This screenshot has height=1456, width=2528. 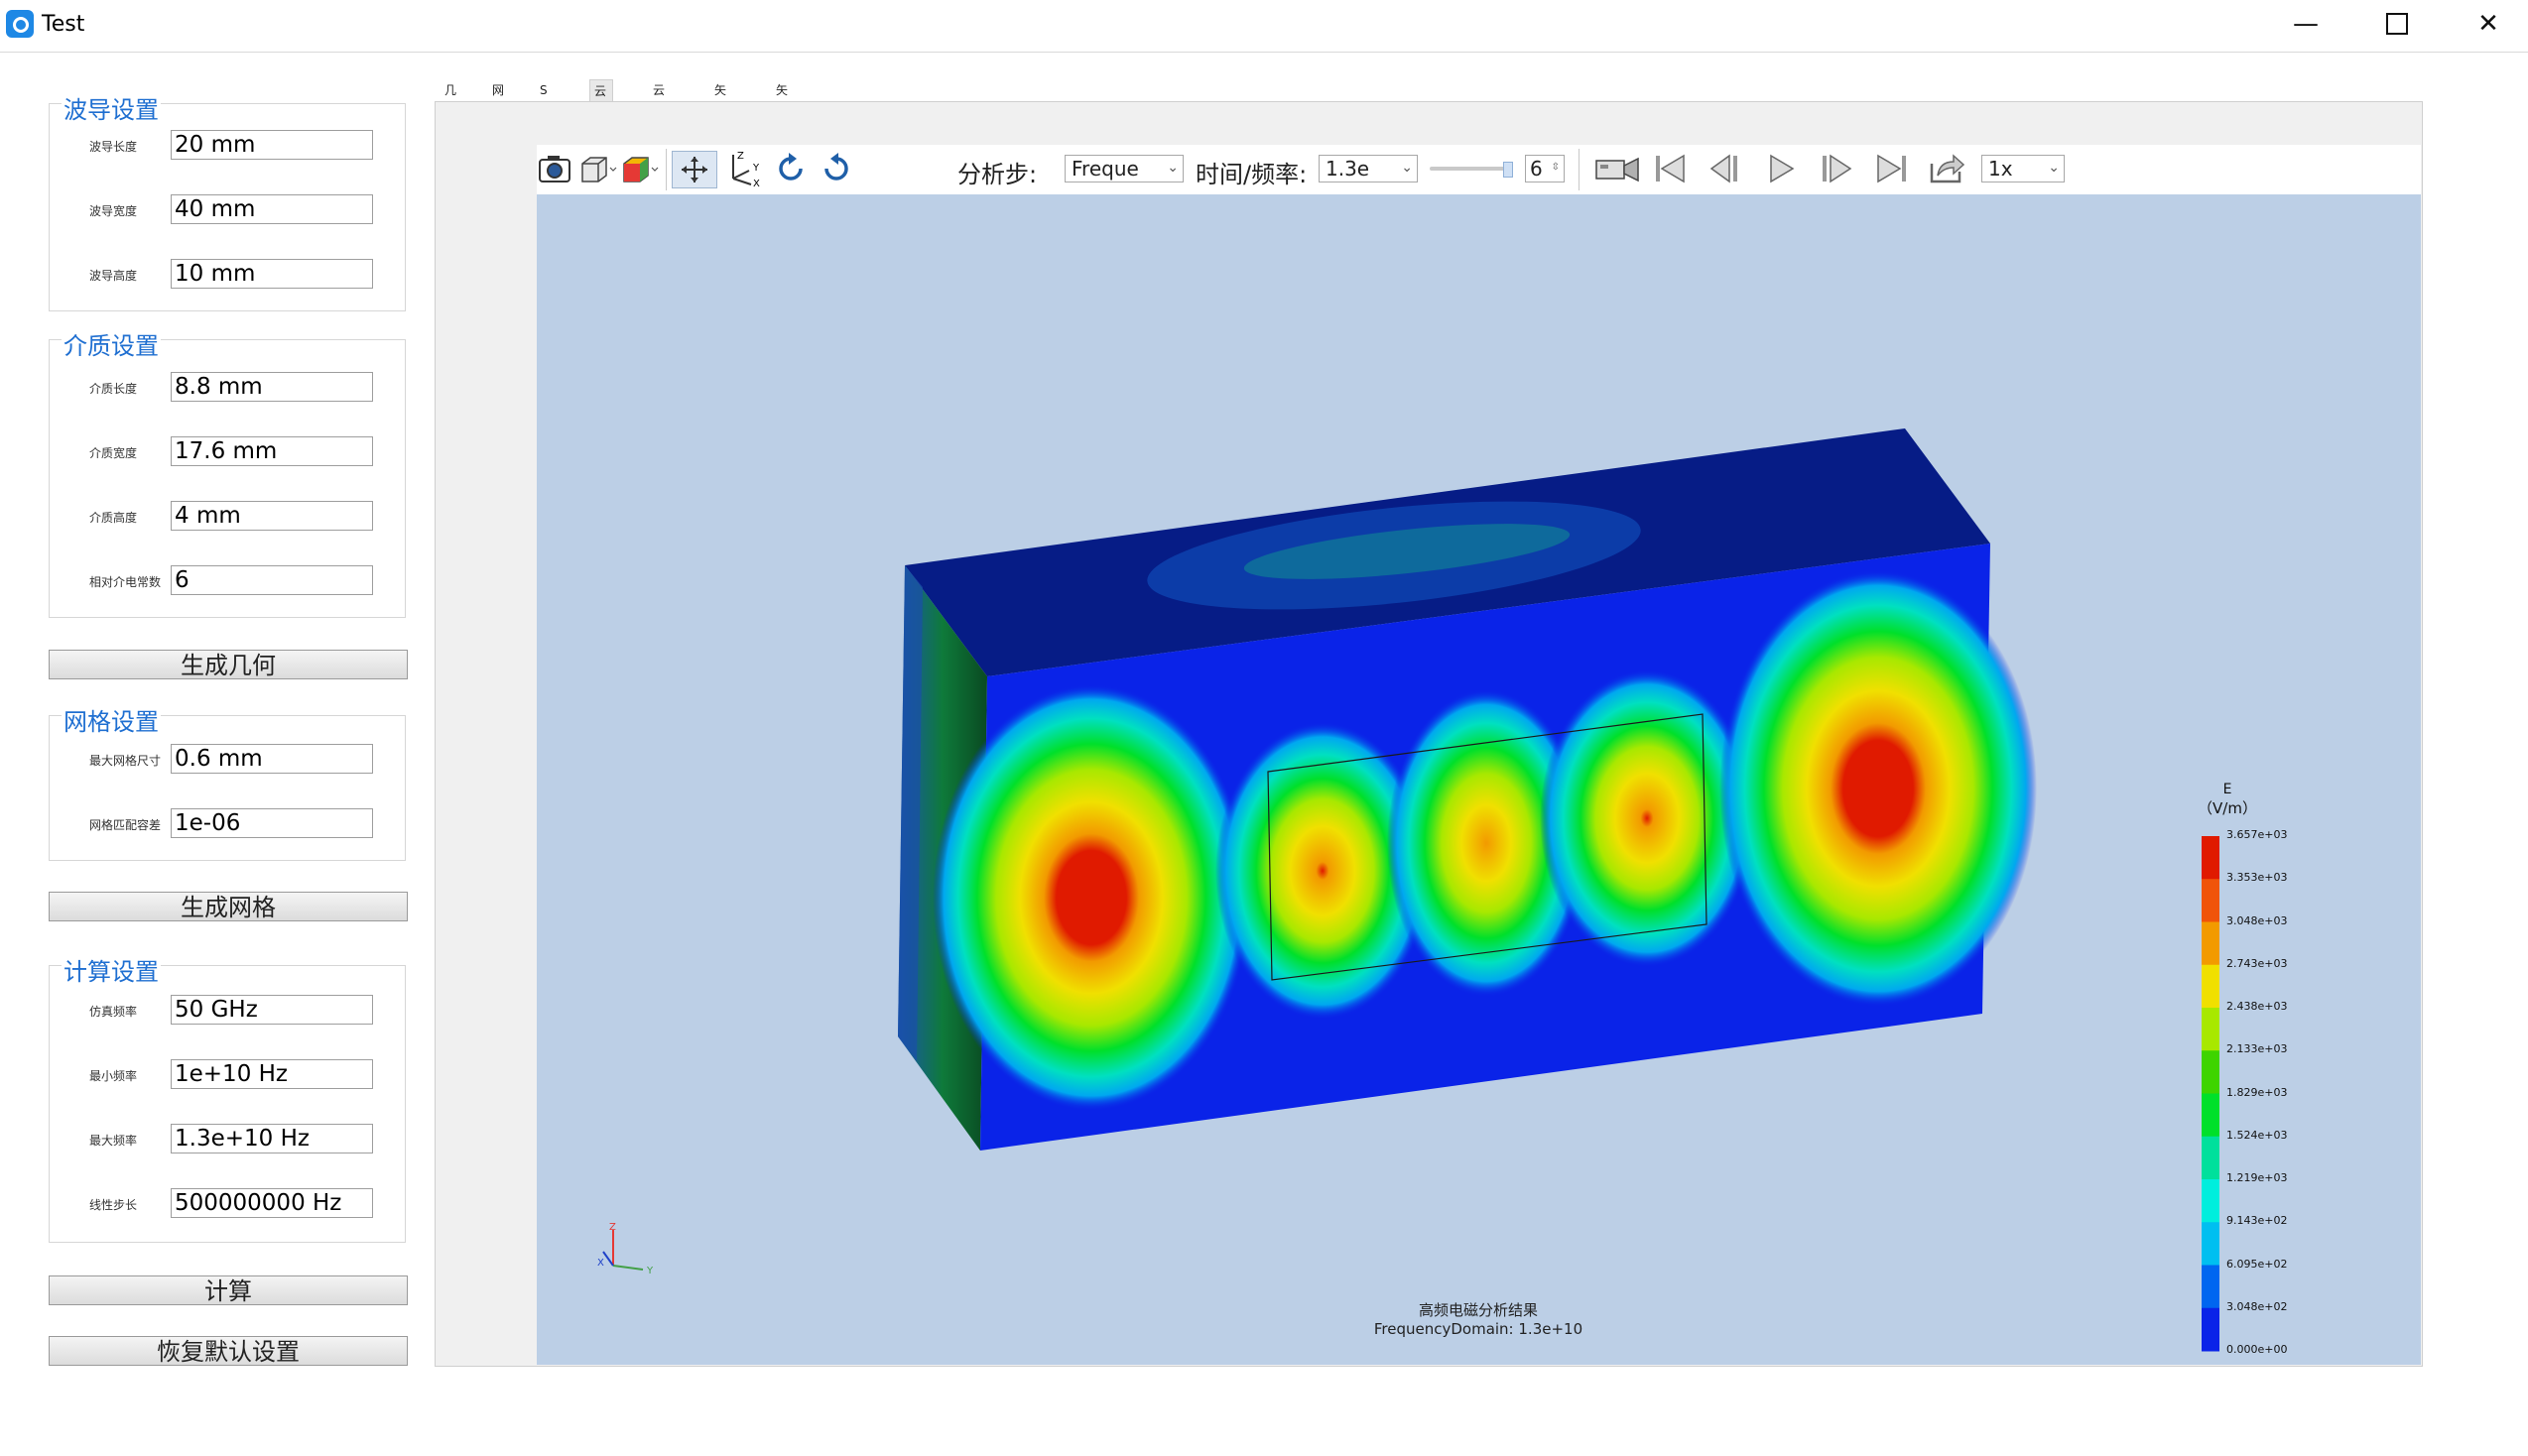 I want to click on view-cube-button, so click(x=598, y=168).